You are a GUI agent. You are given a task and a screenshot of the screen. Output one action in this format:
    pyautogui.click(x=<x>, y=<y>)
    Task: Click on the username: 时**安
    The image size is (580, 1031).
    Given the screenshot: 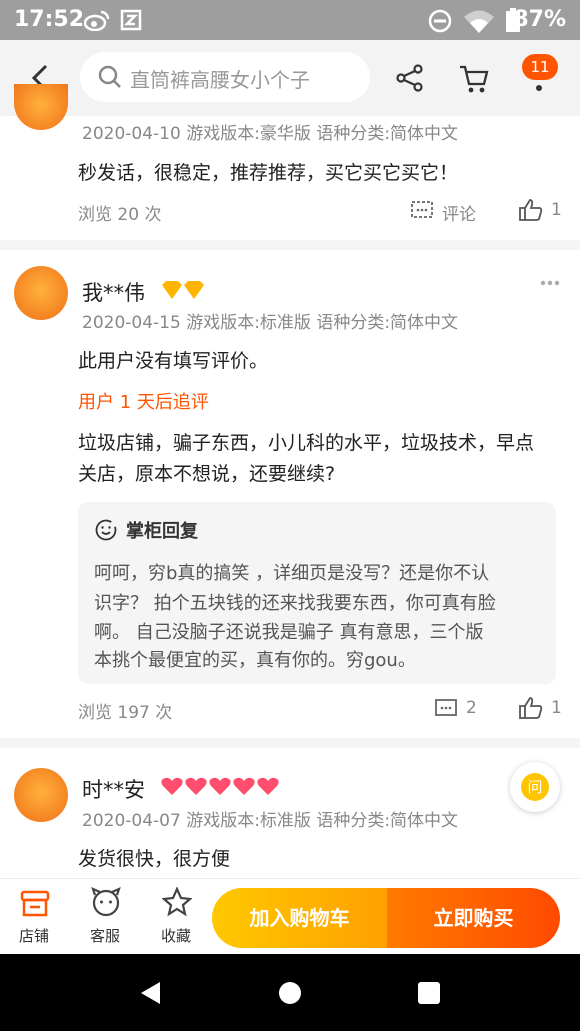 What is the action you would take?
    pyautogui.click(x=113, y=790)
    